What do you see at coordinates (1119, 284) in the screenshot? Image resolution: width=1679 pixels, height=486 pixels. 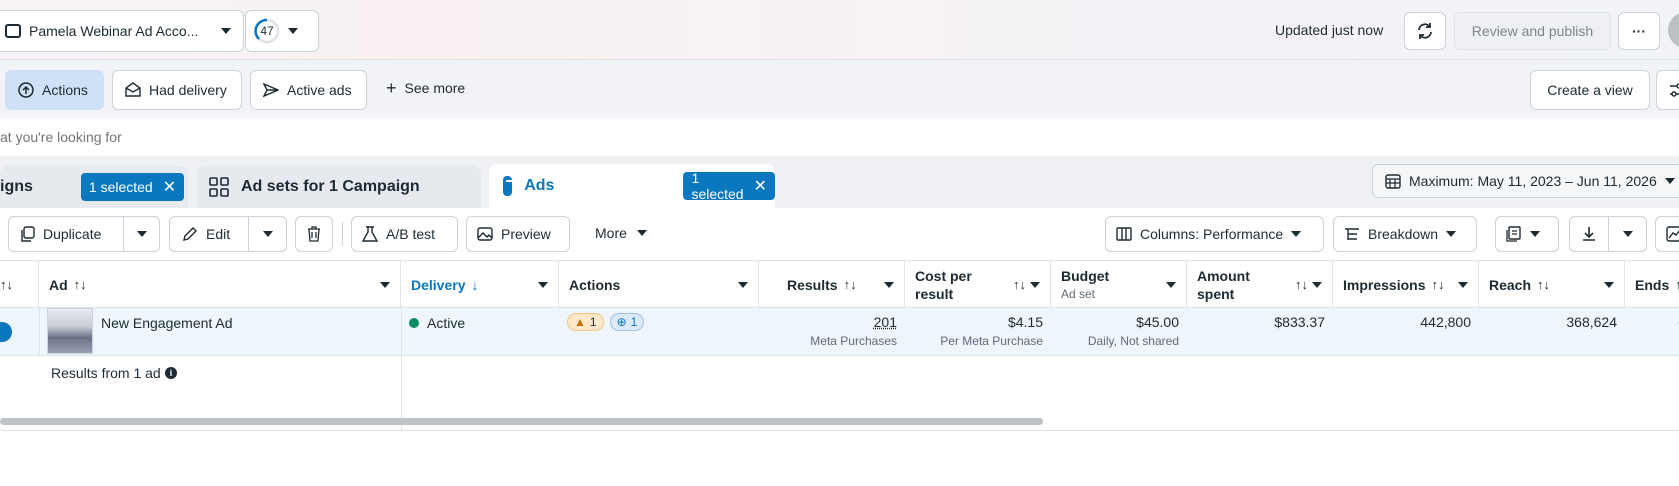 I see `column-header-budget: Budget Ad set` at bounding box center [1119, 284].